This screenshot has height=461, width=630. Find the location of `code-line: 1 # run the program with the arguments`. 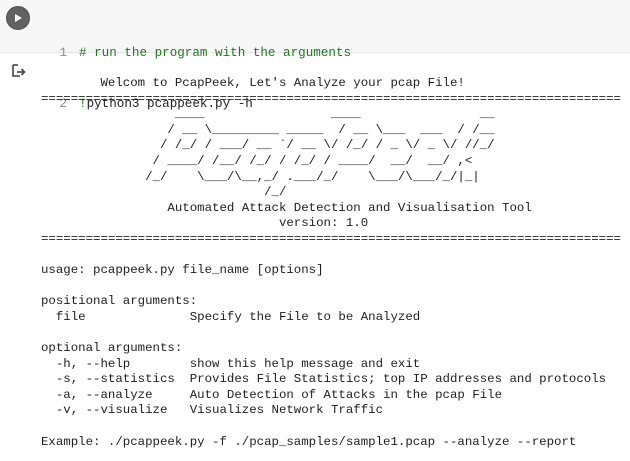

code-line: 1 # run the program with the arguments is located at coordinates (198, 53).